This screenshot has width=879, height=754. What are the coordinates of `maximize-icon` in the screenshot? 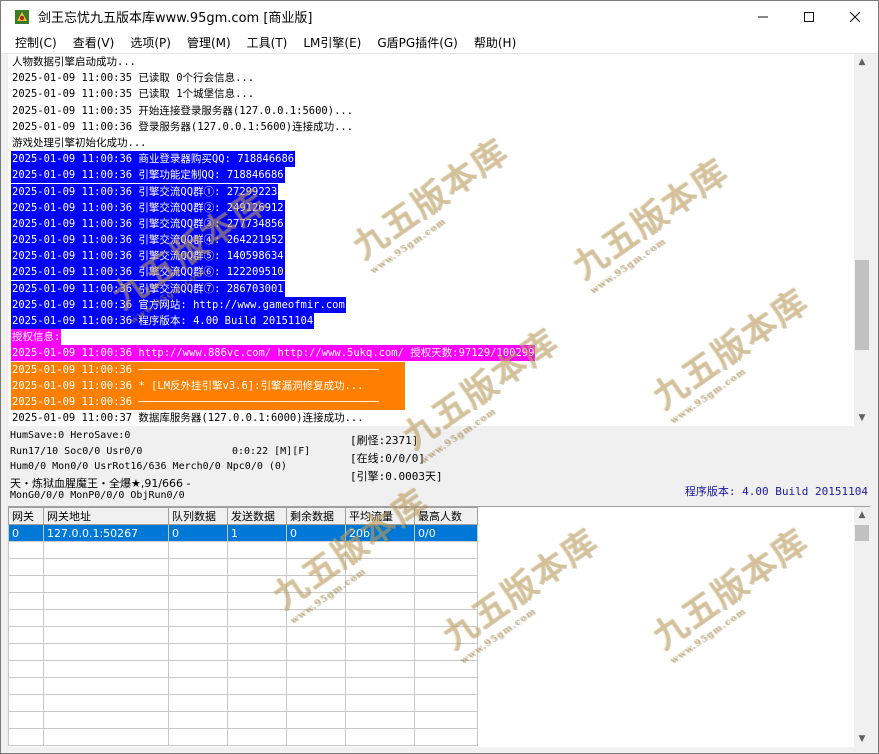 It's located at (809, 16).